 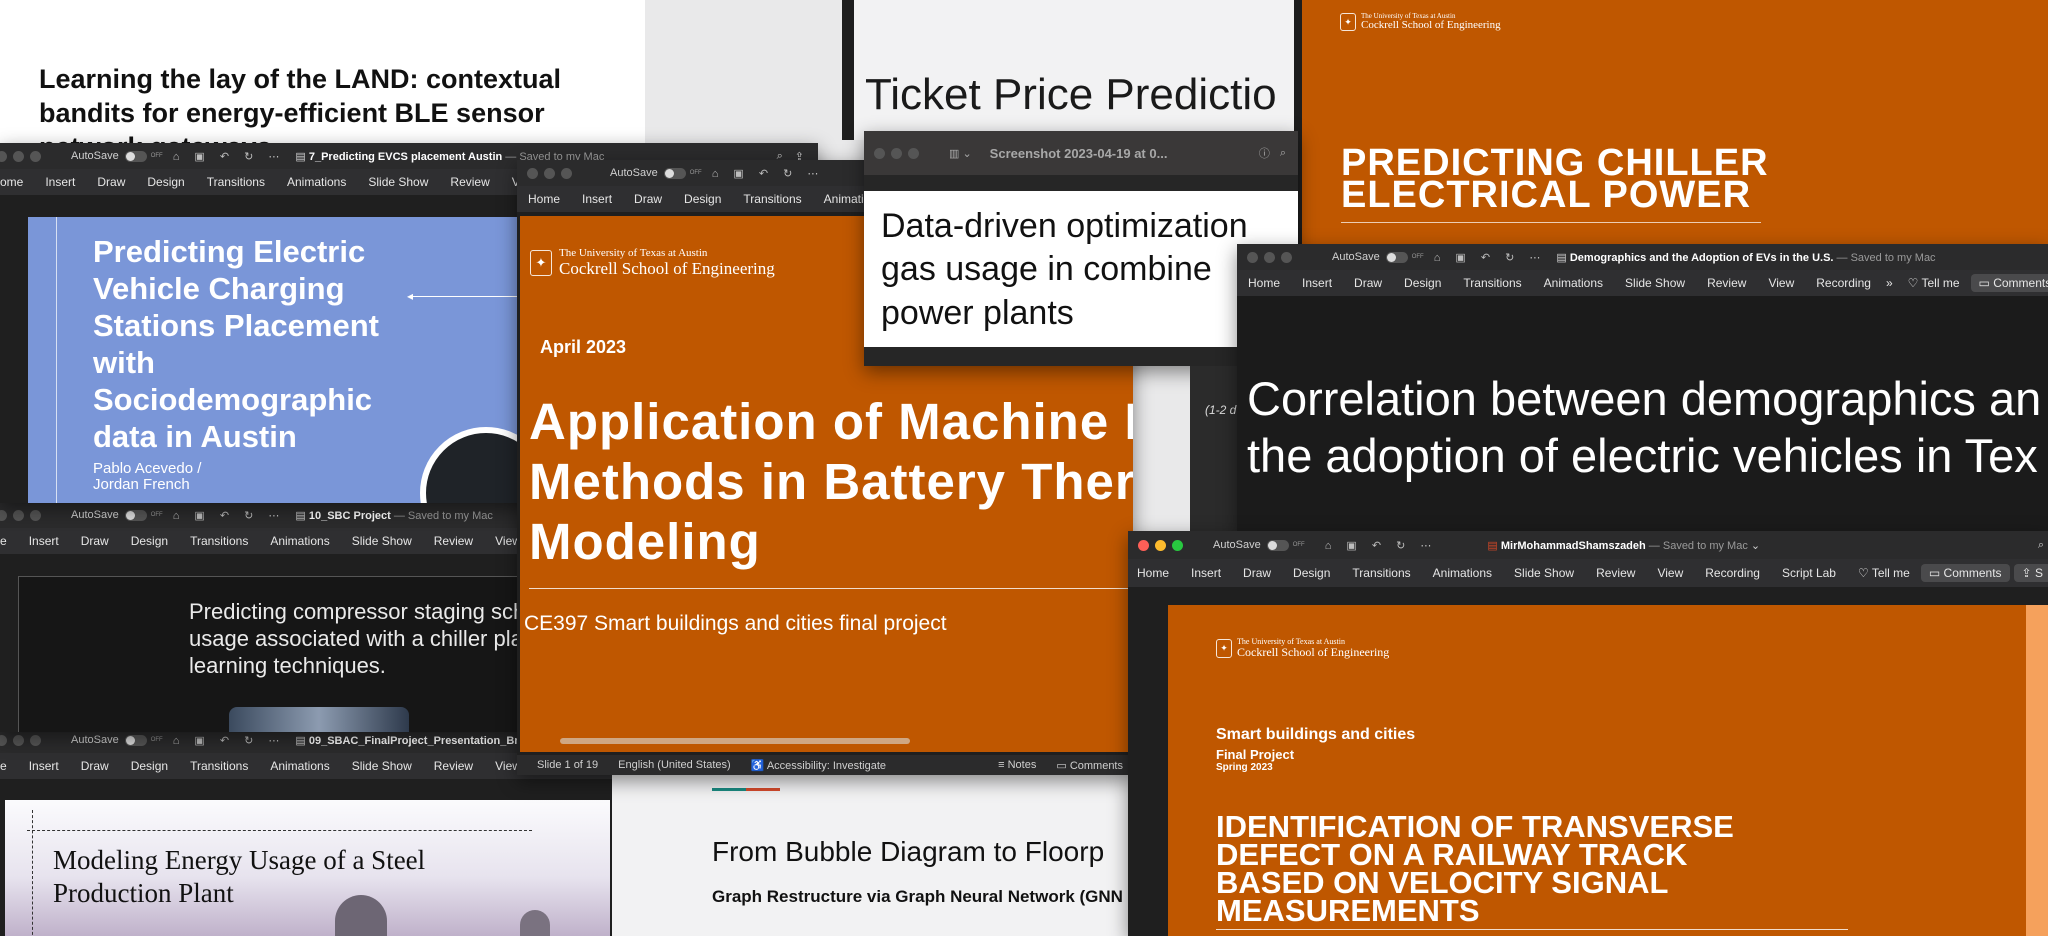 I want to click on accessibility-status: ♿ Accessibility: Investigate, so click(x=818, y=765).